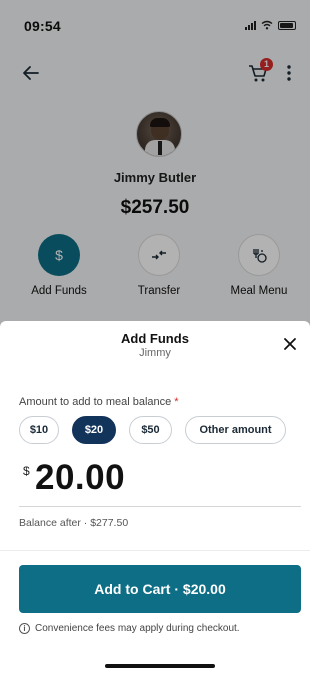 This screenshot has width=320, height=673. What do you see at coordinates (150, 430) in the screenshot?
I see `preset-50-button: $50` at bounding box center [150, 430].